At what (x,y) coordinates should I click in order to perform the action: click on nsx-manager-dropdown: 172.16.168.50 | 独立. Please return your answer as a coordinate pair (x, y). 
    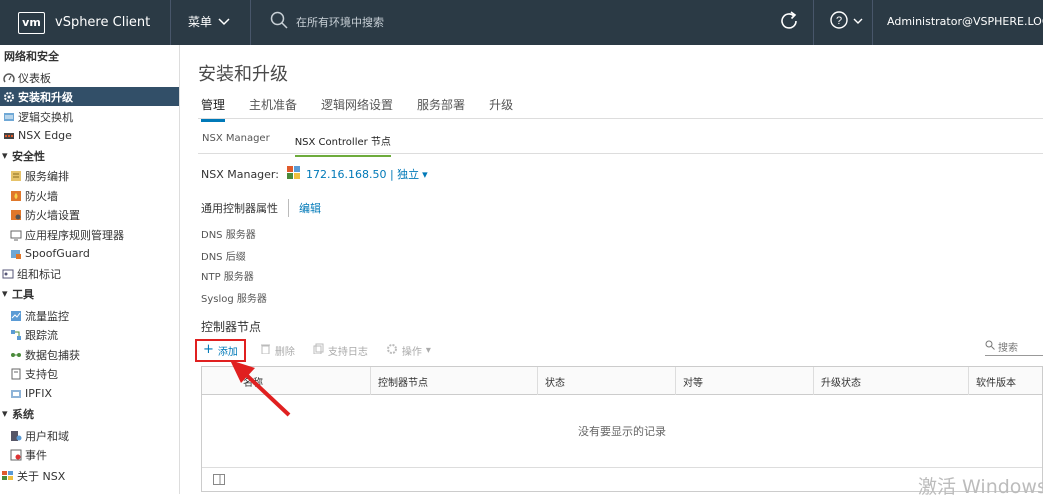
    Looking at the image, I should click on (362, 174).